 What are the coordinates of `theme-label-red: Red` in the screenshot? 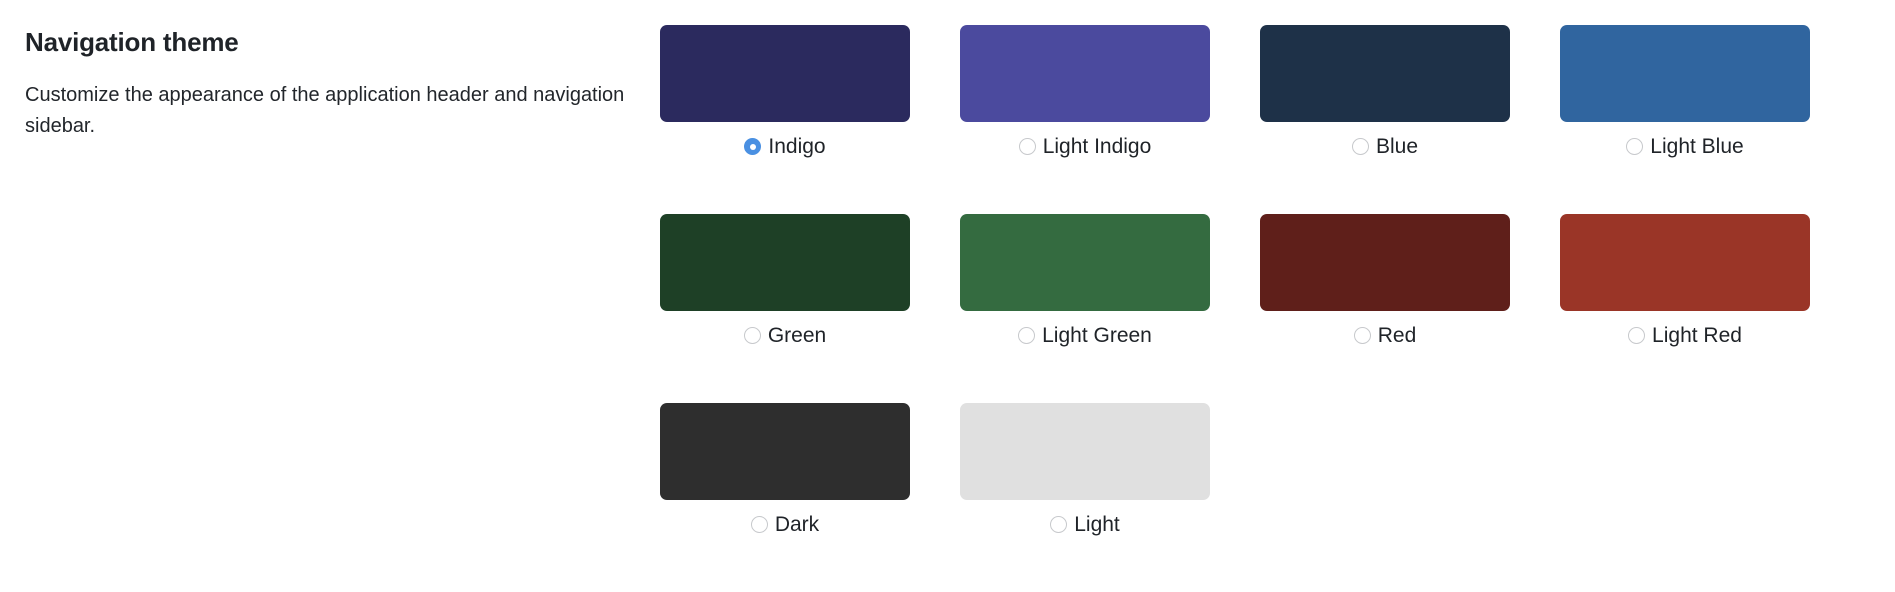 It's located at (1397, 335).